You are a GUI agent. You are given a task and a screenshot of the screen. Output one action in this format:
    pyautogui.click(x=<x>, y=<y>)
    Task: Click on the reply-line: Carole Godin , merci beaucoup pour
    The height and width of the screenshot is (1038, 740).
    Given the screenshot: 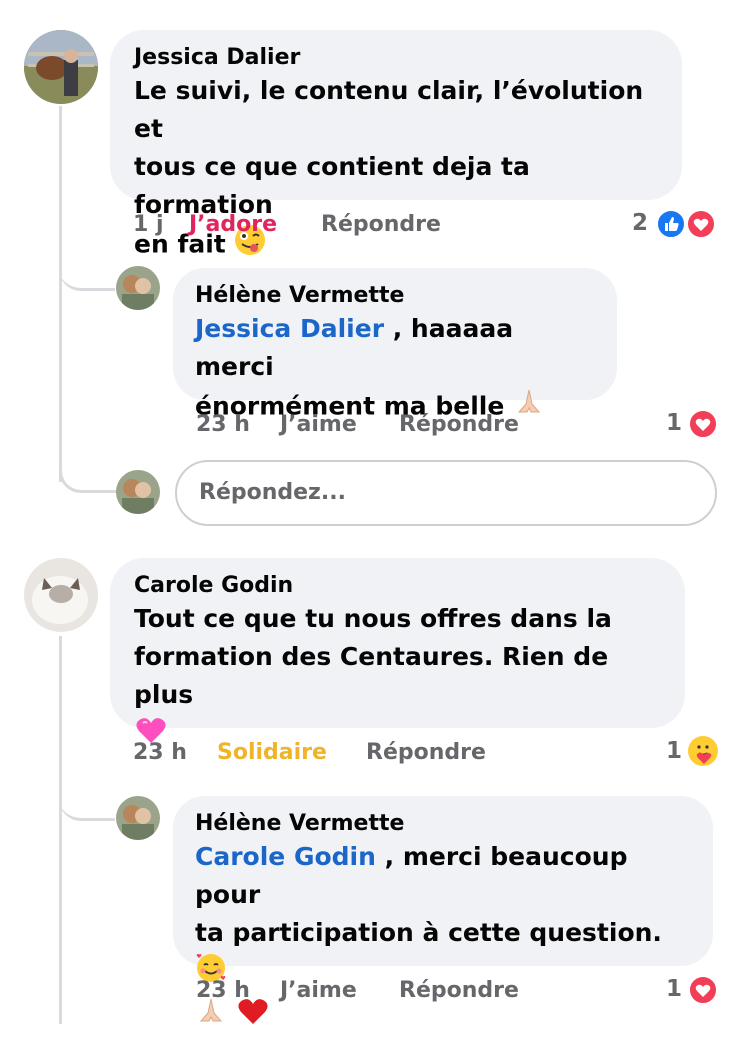 What is the action you would take?
    pyautogui.click(x=443, y=876)
    